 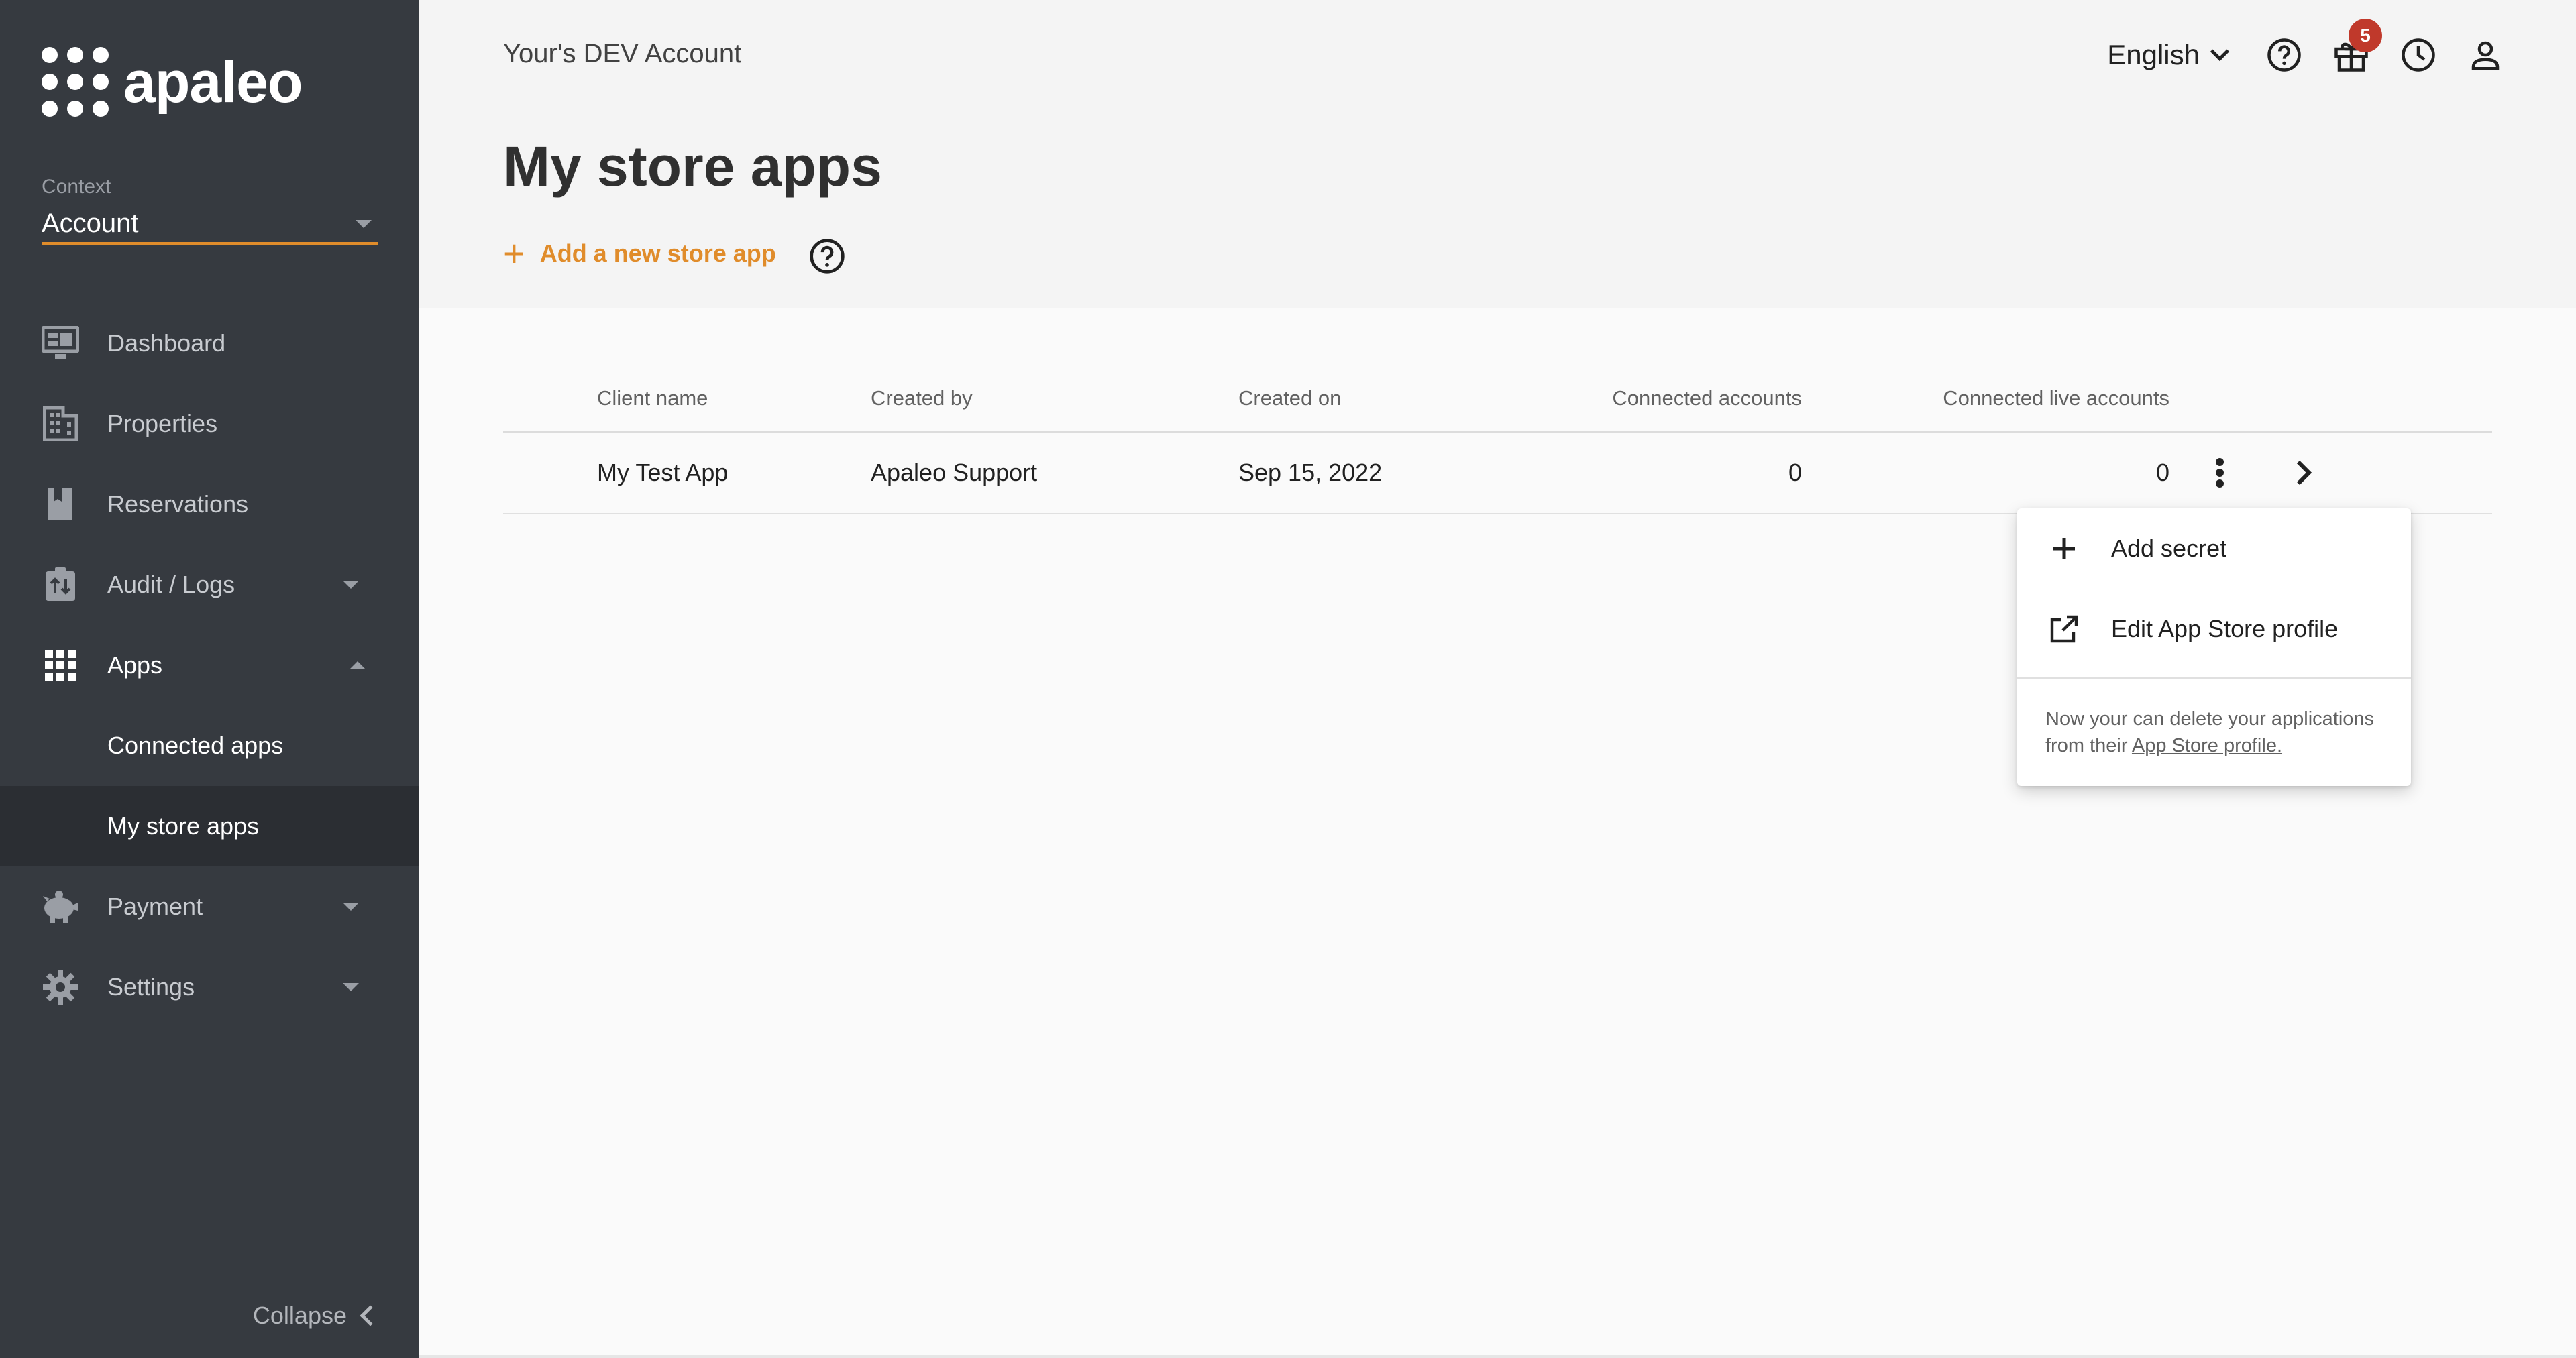 I want to click on user-icon, so click(x=2485, y=55).